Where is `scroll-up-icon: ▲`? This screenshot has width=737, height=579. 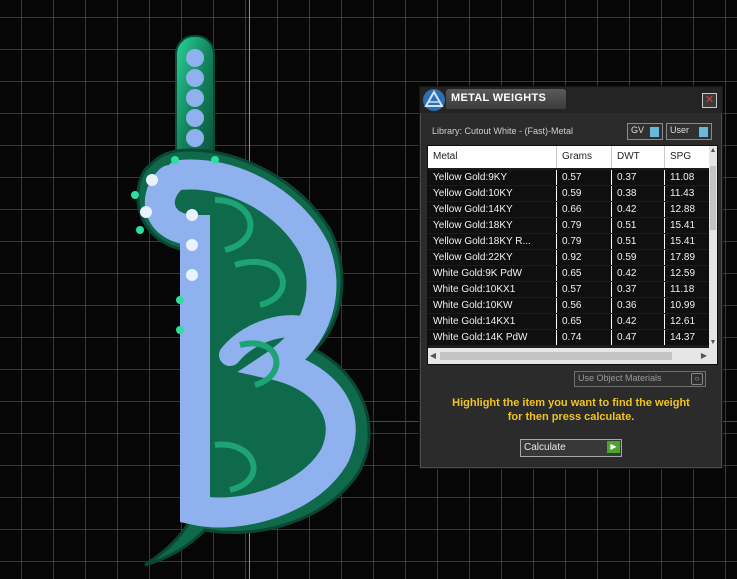 scroll-up-icon: ▲ is located at coordinates (713, 151).